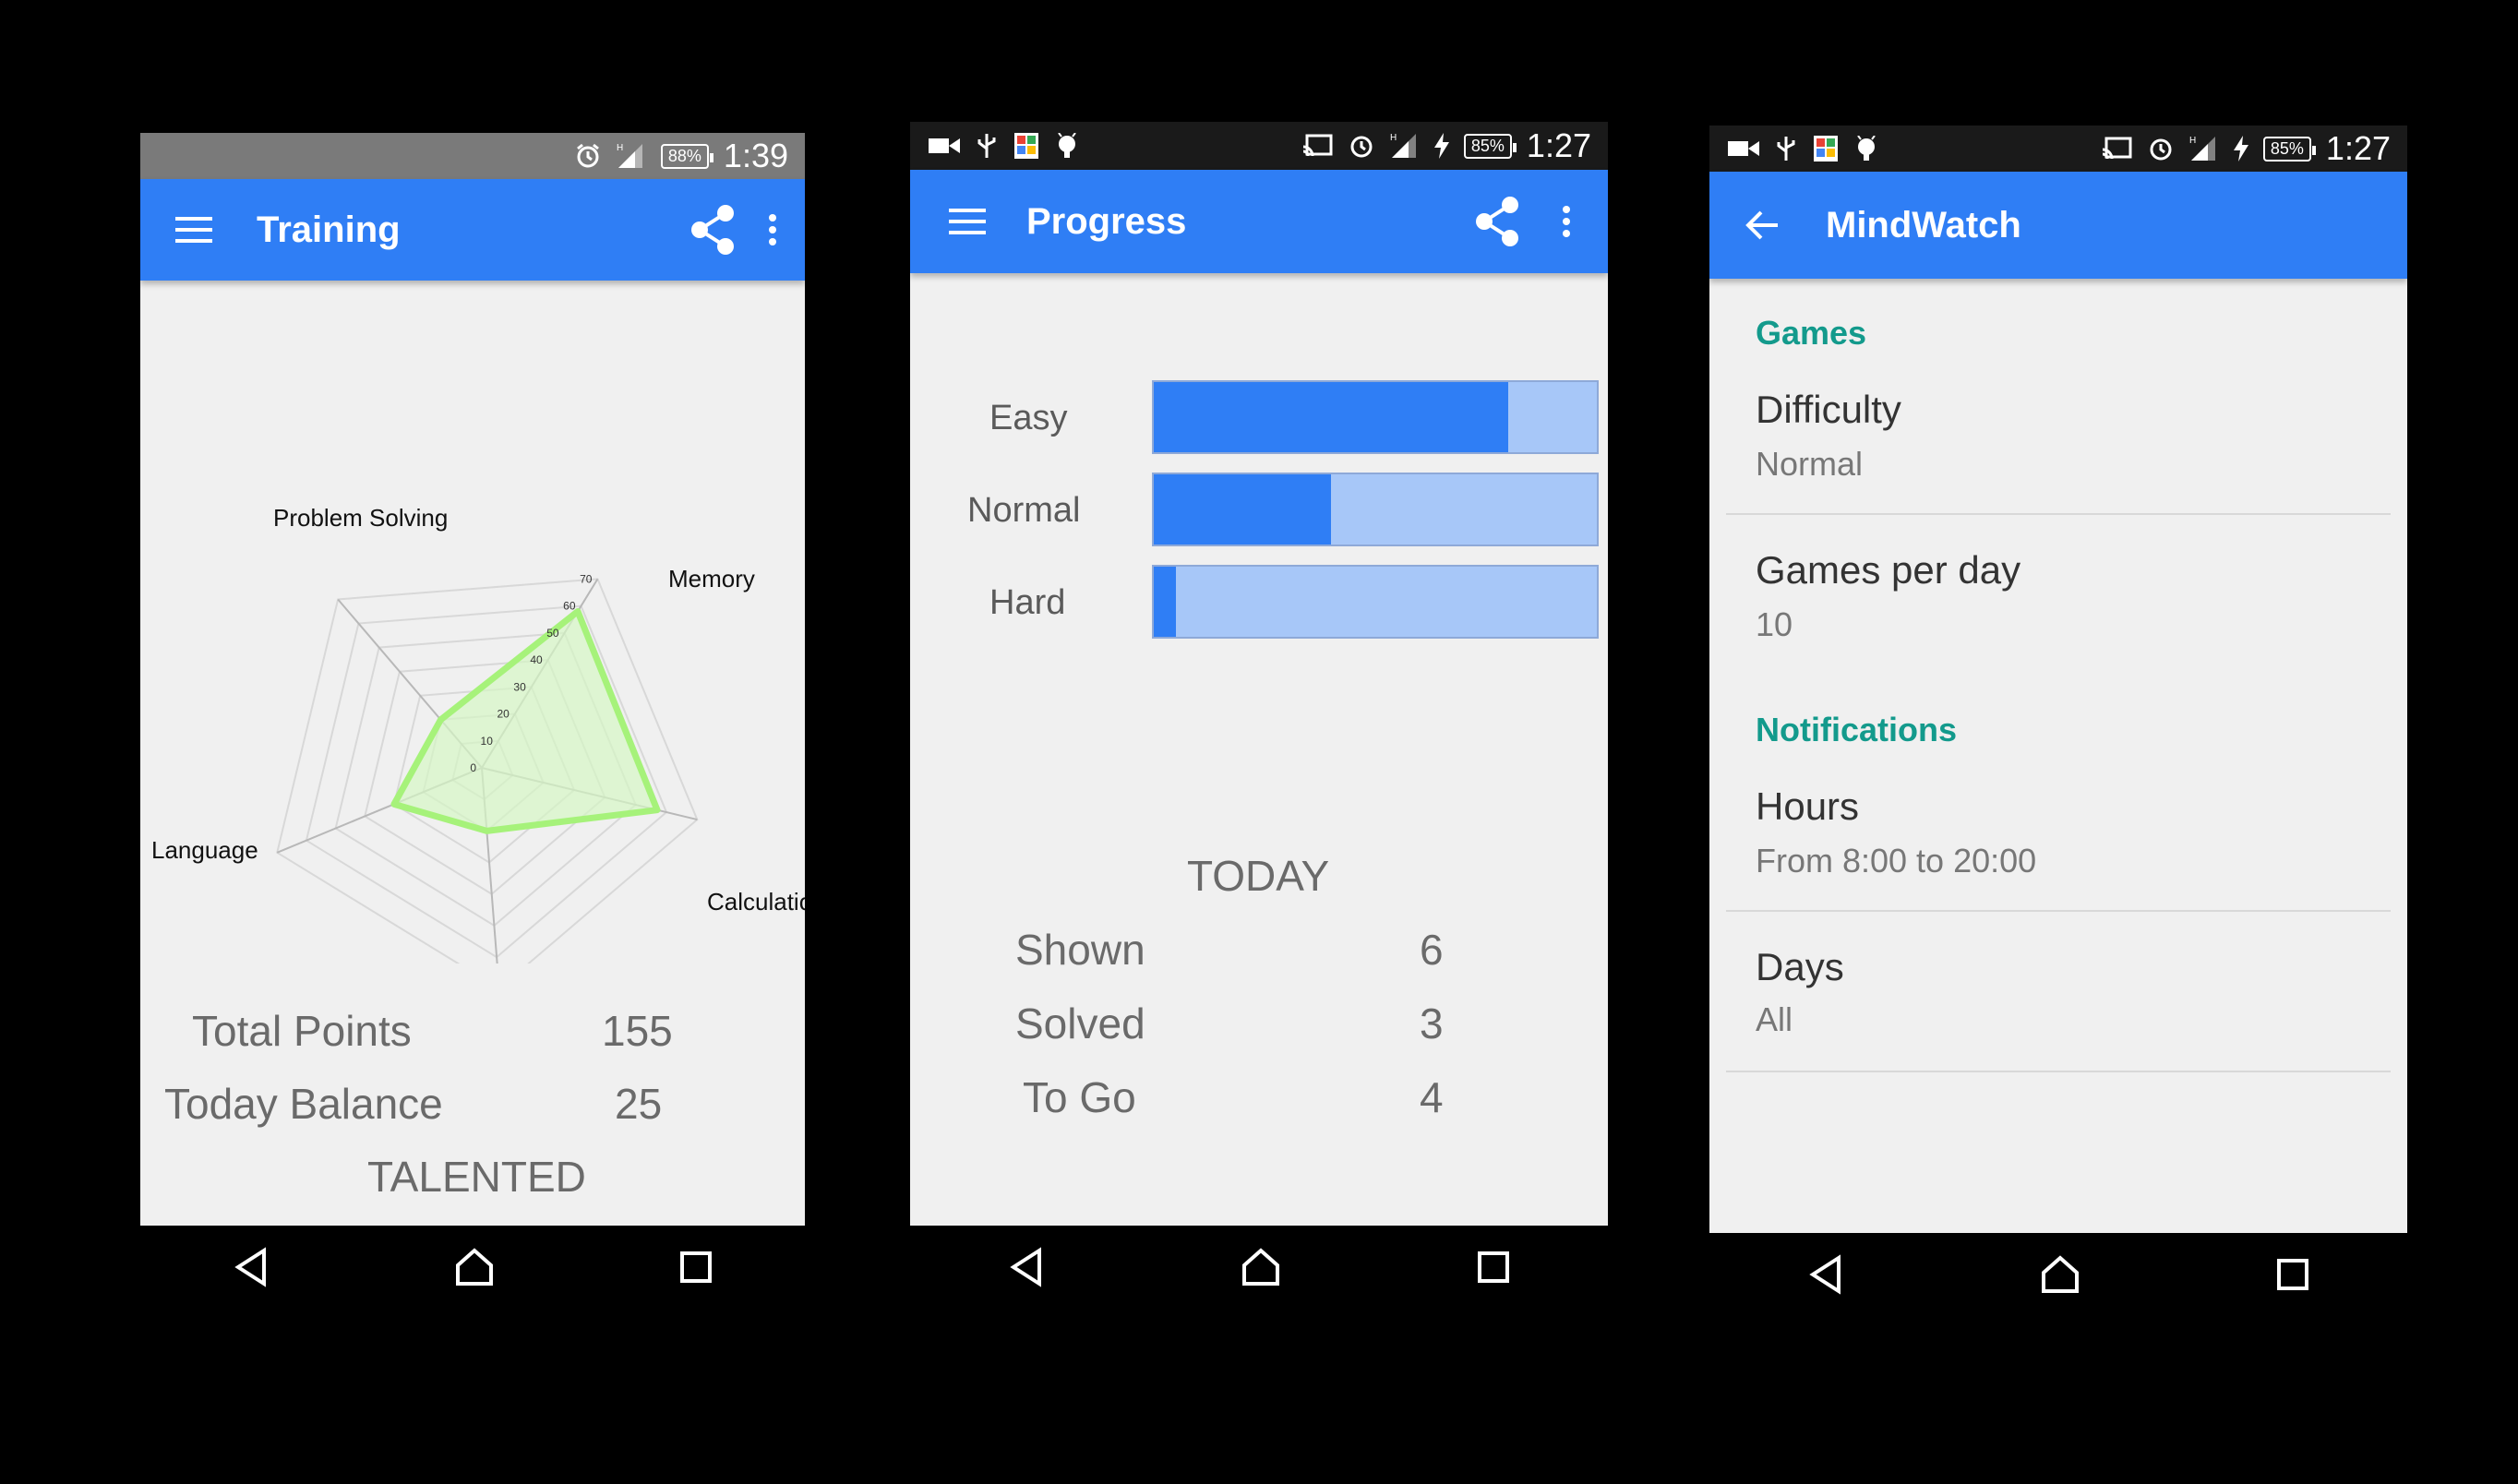 The image size is (2518, 1484). I want to click on difficulty-value: Normal, so click(1810, 464).